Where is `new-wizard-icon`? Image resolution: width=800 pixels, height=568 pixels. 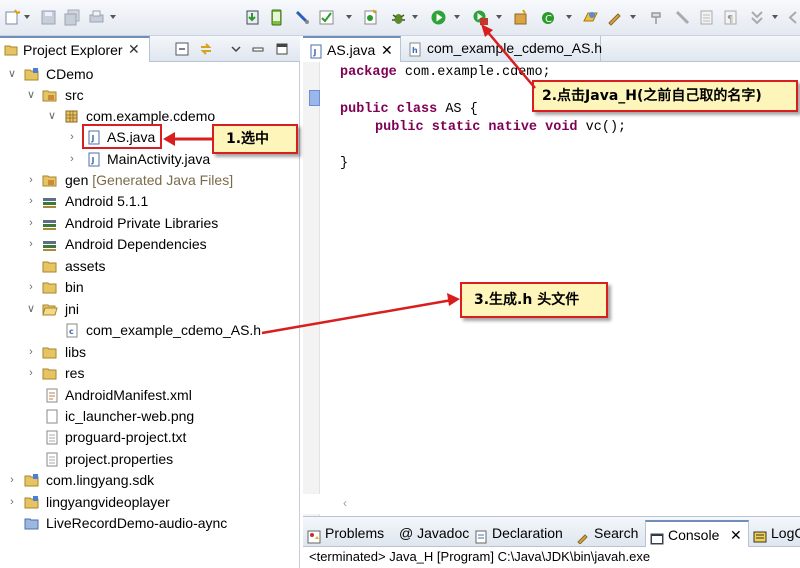
new-wizard-icon is located at coordinates (12, 17).